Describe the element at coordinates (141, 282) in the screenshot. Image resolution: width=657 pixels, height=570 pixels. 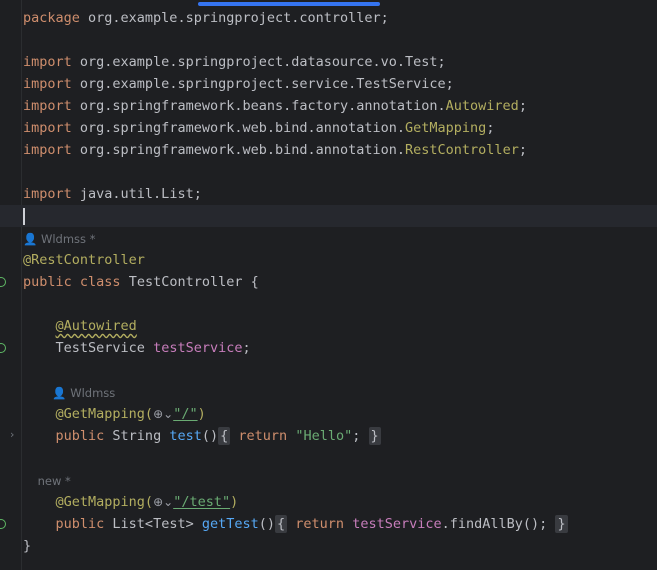
I see `code-line-class-declaration: public class TestController {` at that location.